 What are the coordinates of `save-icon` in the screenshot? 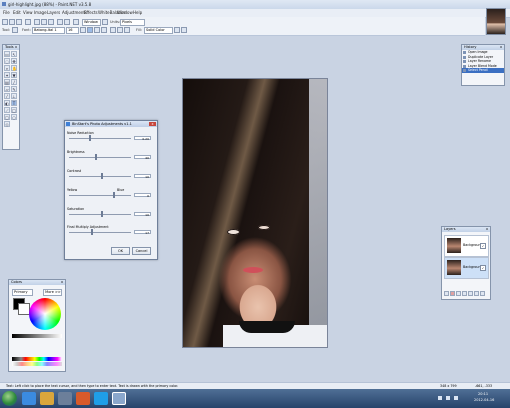 It's located at (19, 22).